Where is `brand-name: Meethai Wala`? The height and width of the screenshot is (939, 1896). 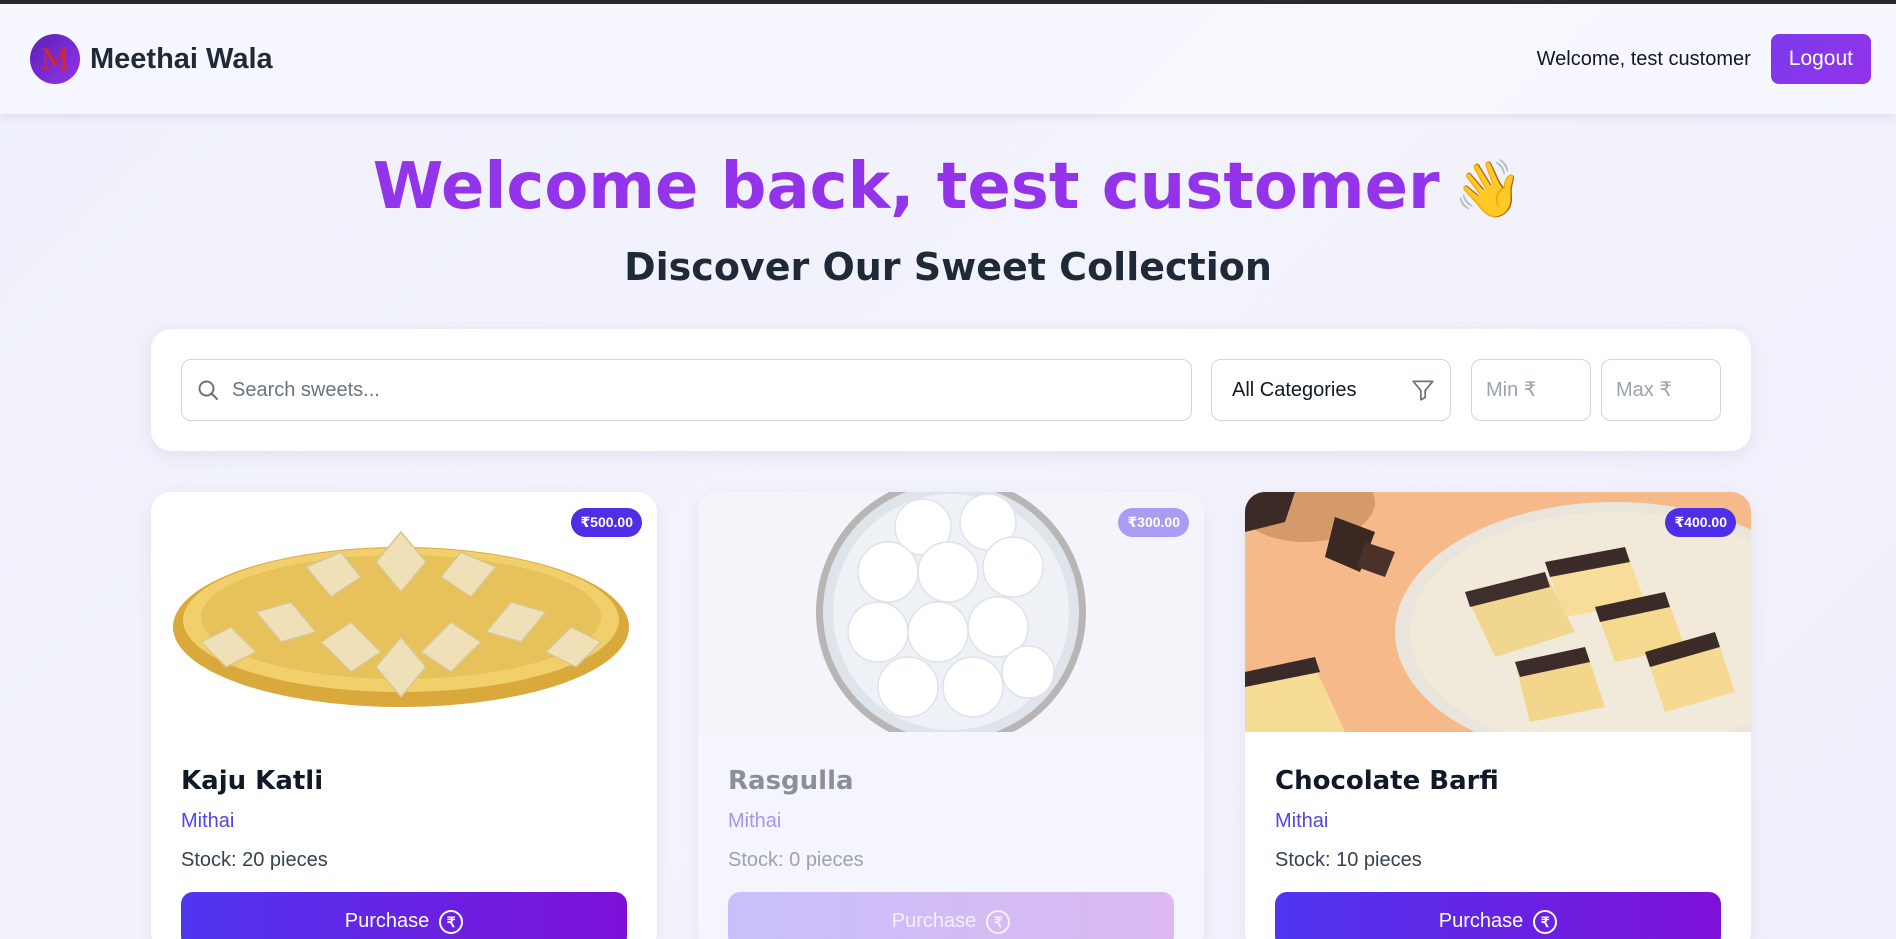
brand-name: Meethai Wala is located at coordinates (181, 58).